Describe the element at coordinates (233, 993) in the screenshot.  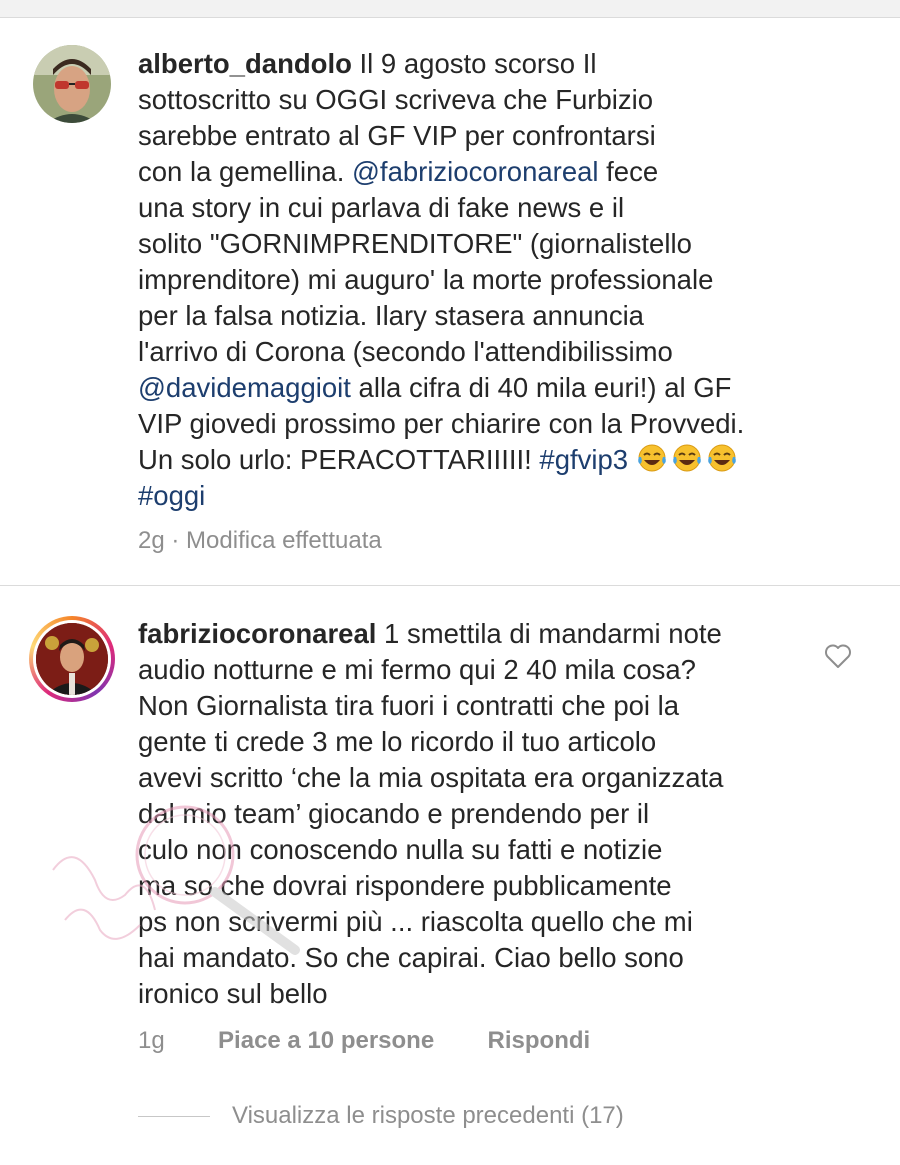
I see `text-segment: ironico sul bello` at that location.